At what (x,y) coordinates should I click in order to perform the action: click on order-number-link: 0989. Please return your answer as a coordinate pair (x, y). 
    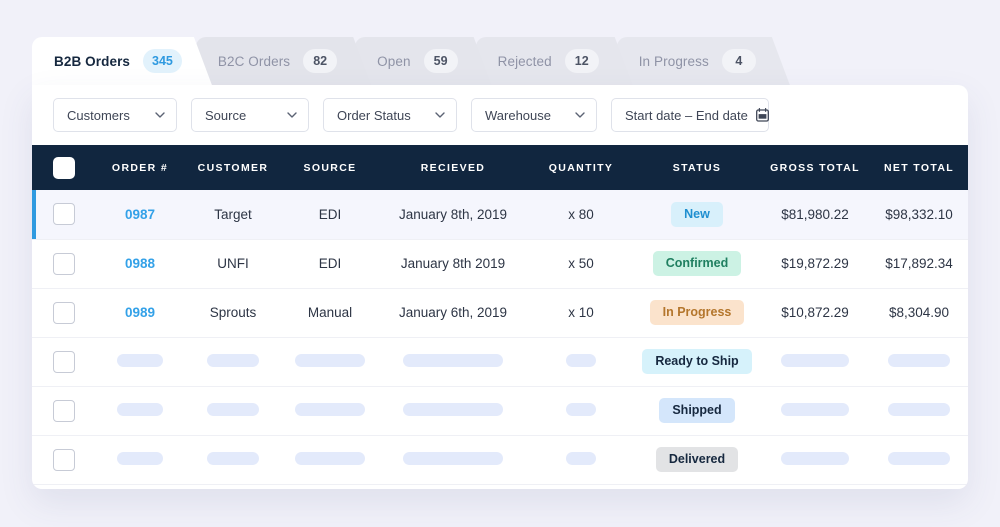
    Looking at the image, I should click on (140, 312).